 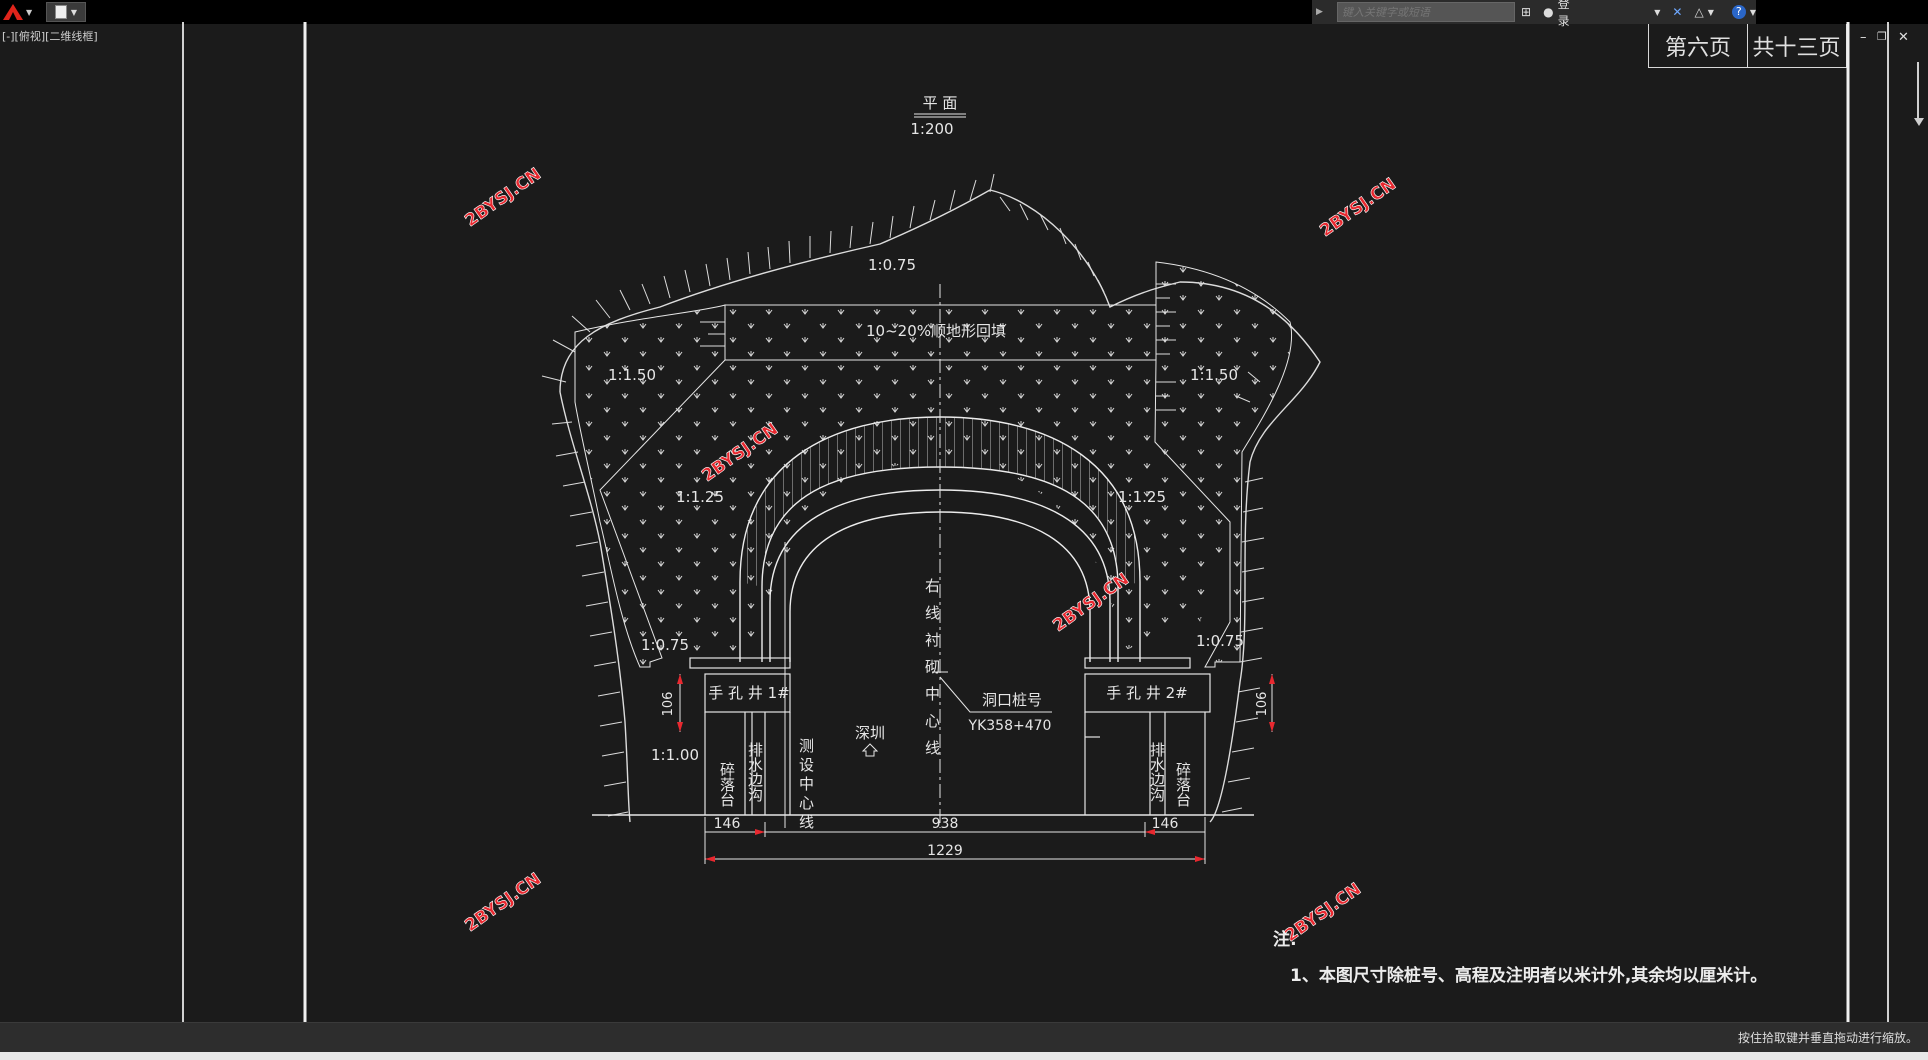 What do you see at coordinates (1146, 693) in the screenshot?
I see `hand-well-2-label: 手 孔 井 2#` at bounding box center [1146, 693].